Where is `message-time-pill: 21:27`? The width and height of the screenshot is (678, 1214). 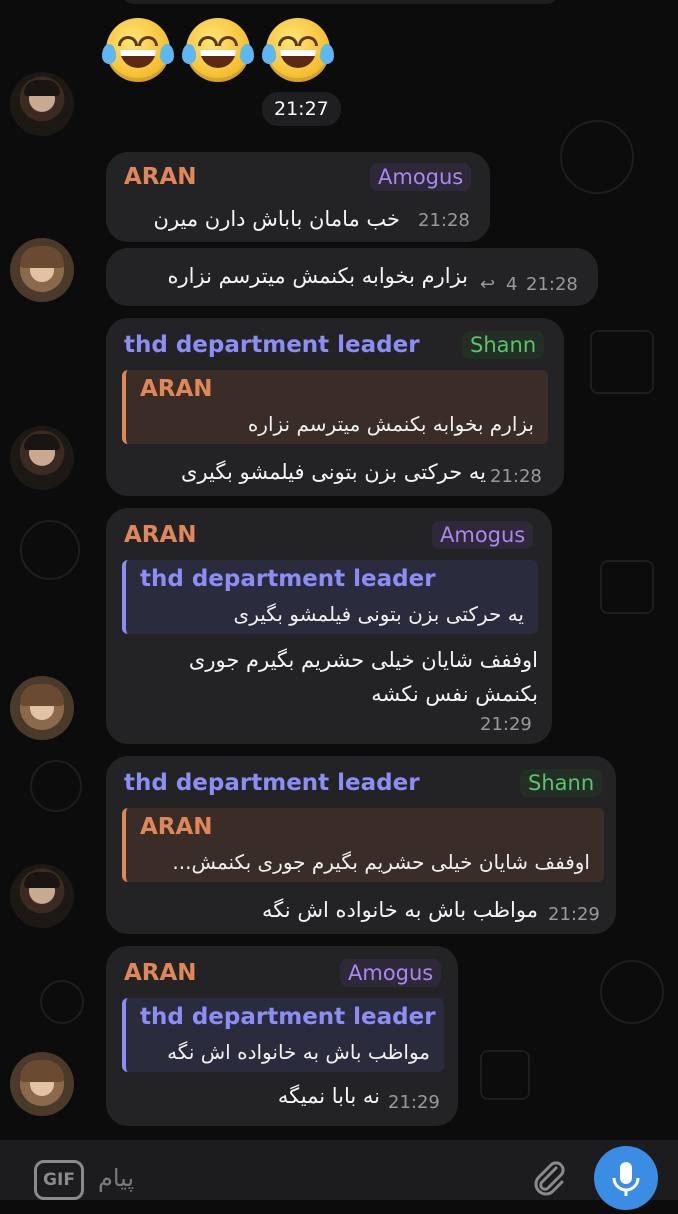
message-time-pill: 21:27 is located at coordinates (301, 109).